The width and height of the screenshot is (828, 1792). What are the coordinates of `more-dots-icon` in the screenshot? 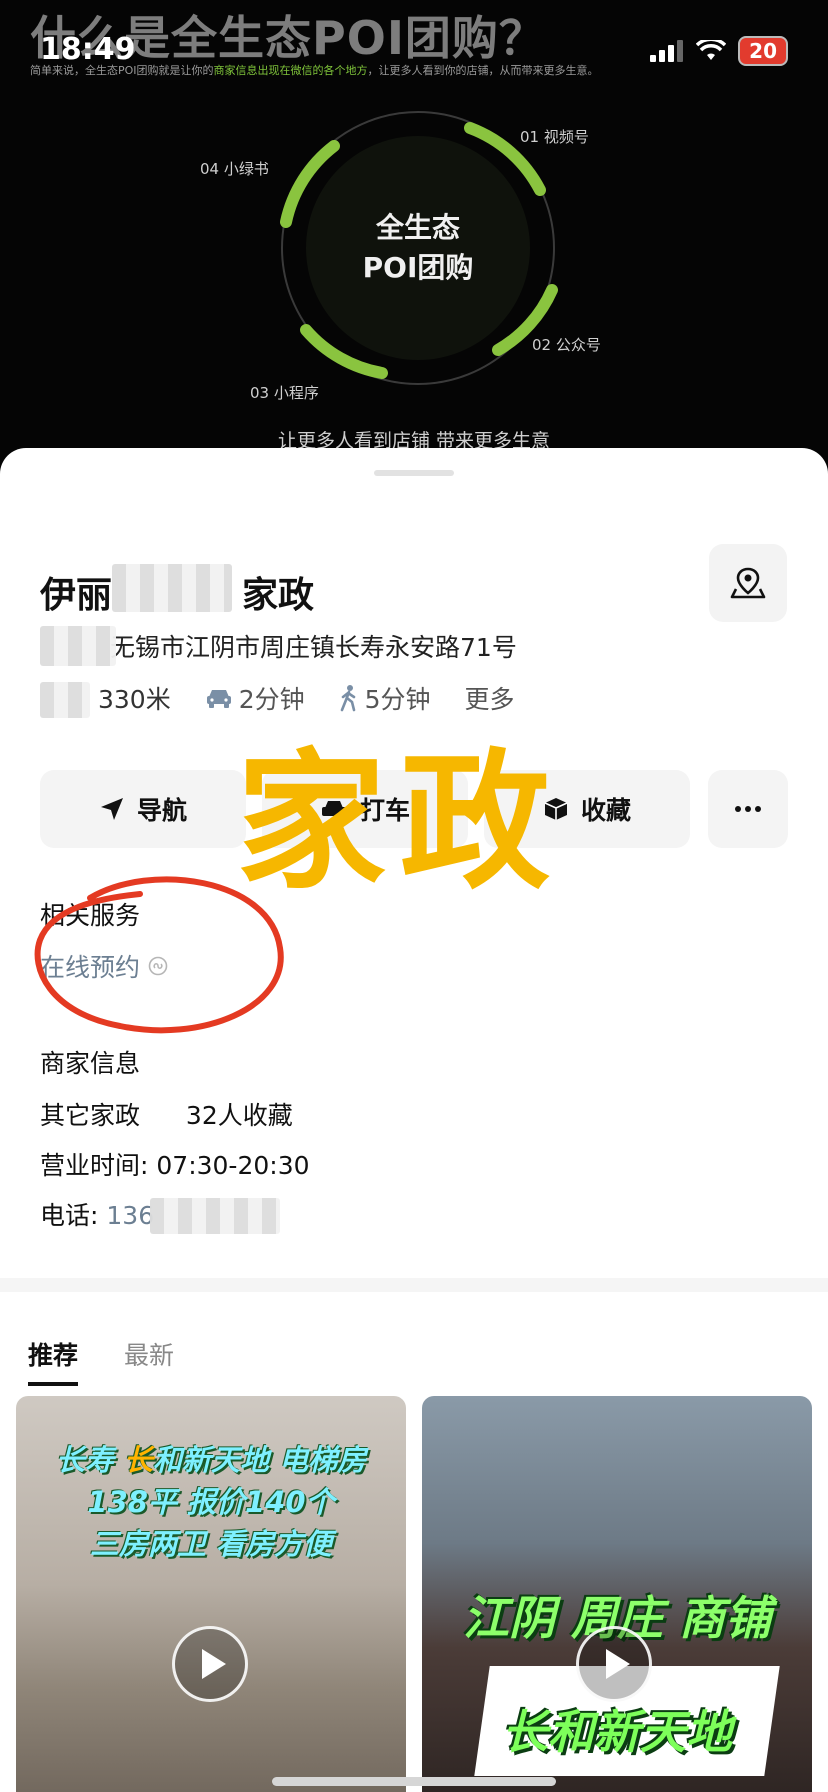 It's located at (748, 809).